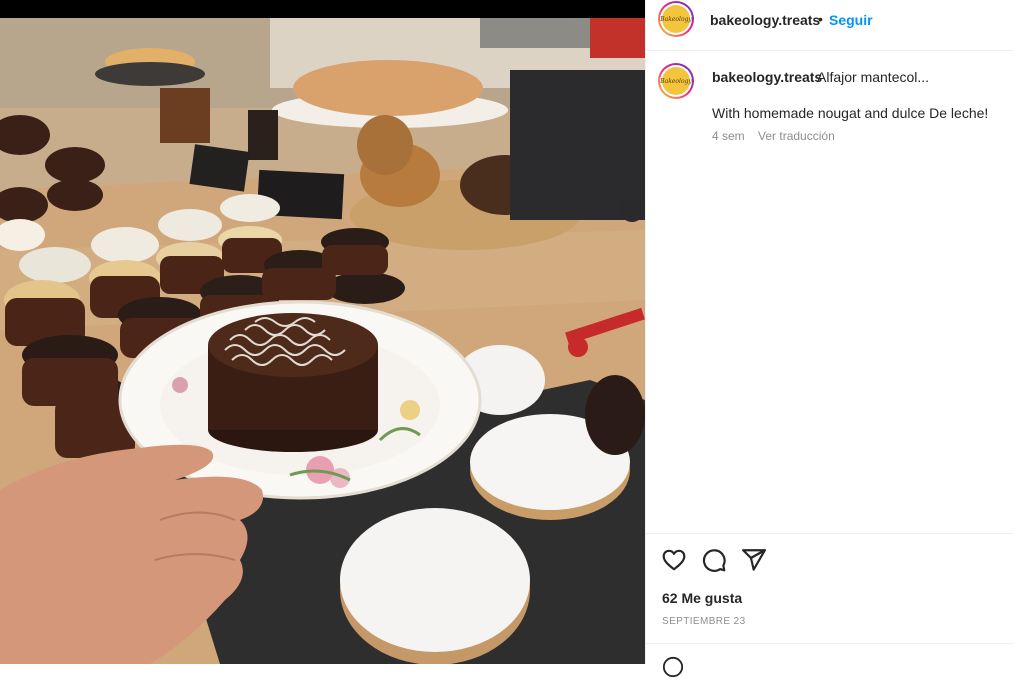 The height and width of the screenshot is (683, 1013). What do you see at coordinates (754, 560) in the screenshot?
I see `share-icon` at bounding box center [754, 560].